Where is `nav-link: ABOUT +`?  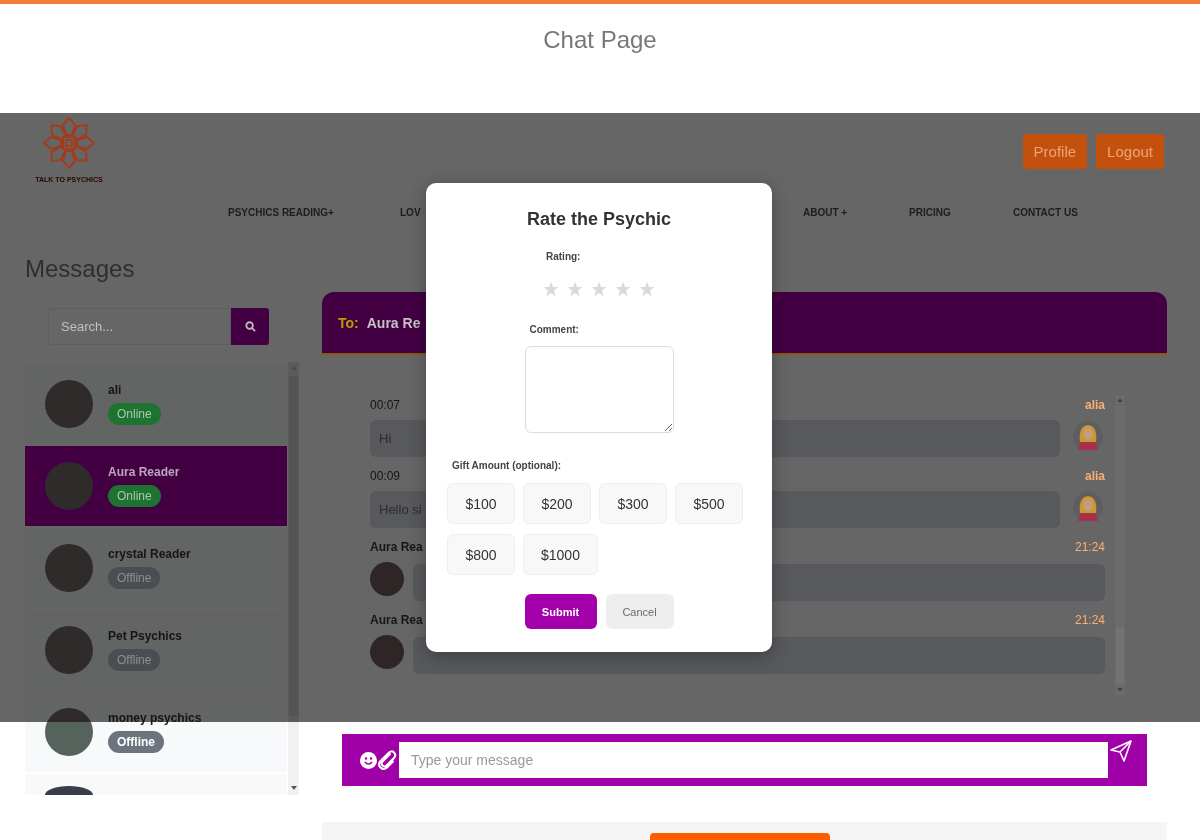
nav-link: ABOUT + is located at coordinates (825, 213).